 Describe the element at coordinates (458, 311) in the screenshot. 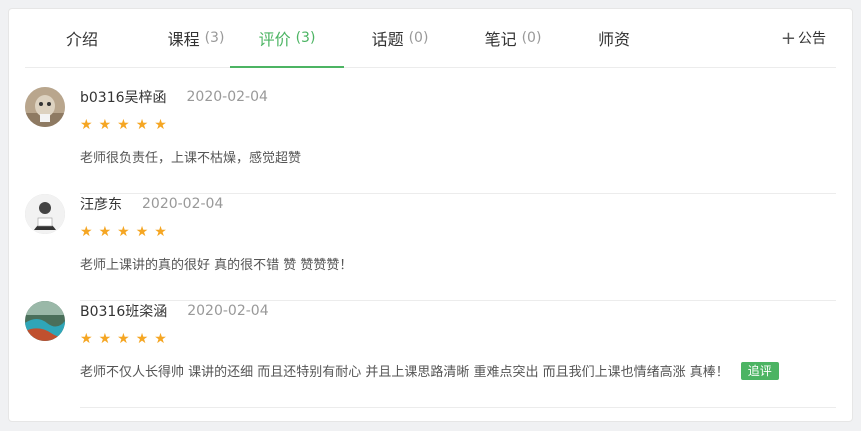

I see `review-meta: B0316班栥涵 2020-02-04` at that location.